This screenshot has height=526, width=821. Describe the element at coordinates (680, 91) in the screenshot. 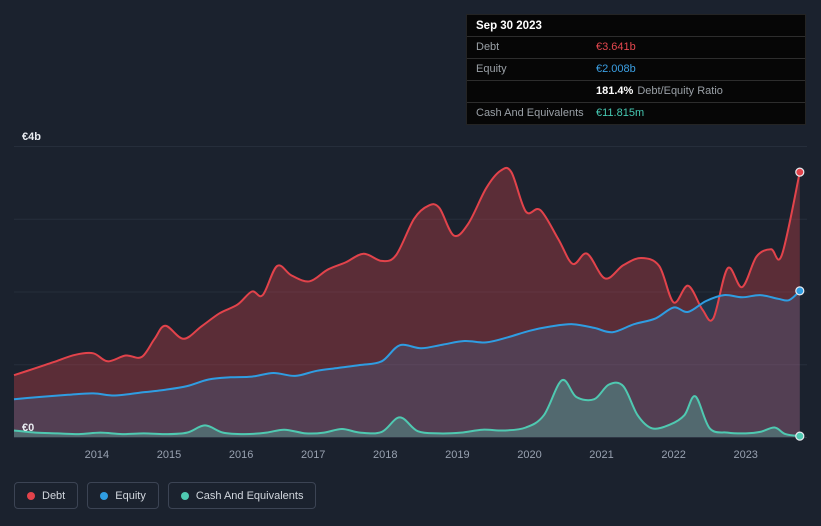

I see `tooltip-ratio-label: Debt/Equity Ratio` at that location.